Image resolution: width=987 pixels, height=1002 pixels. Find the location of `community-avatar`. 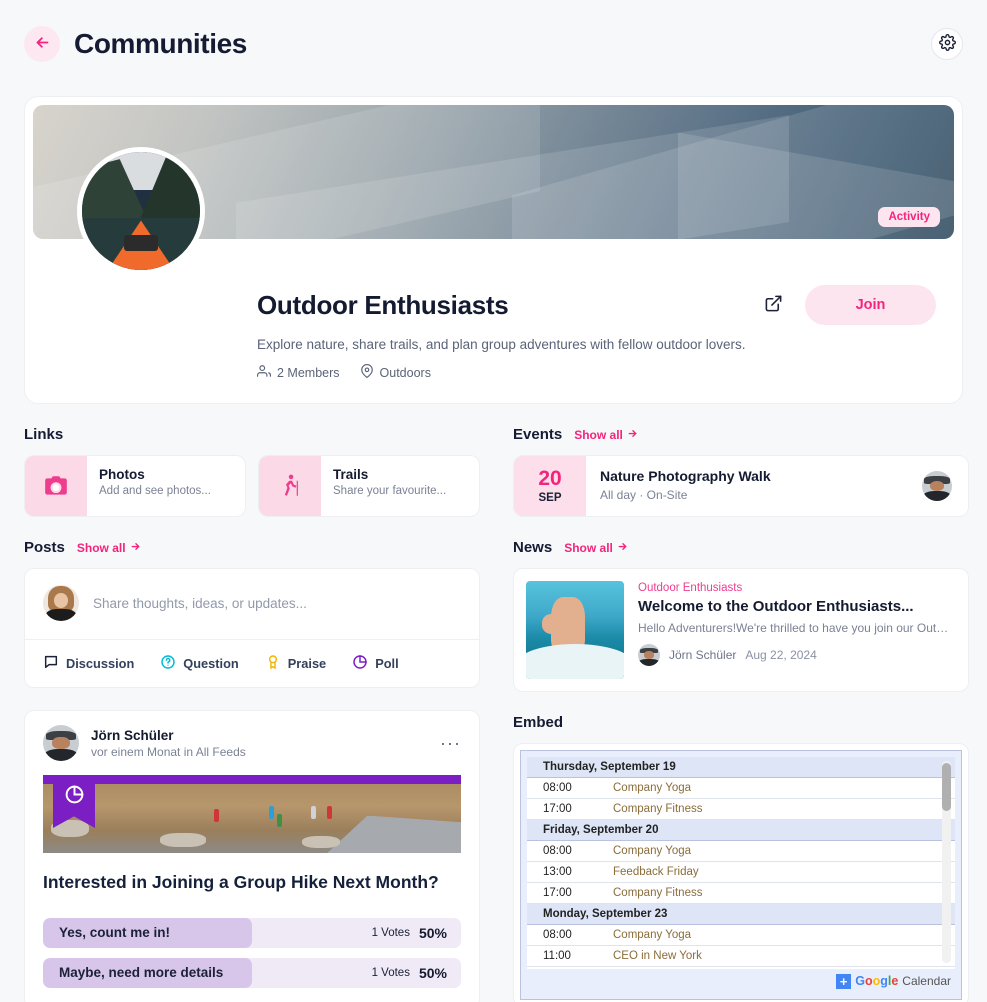

community-avatar is located at coordinates (141, 211).